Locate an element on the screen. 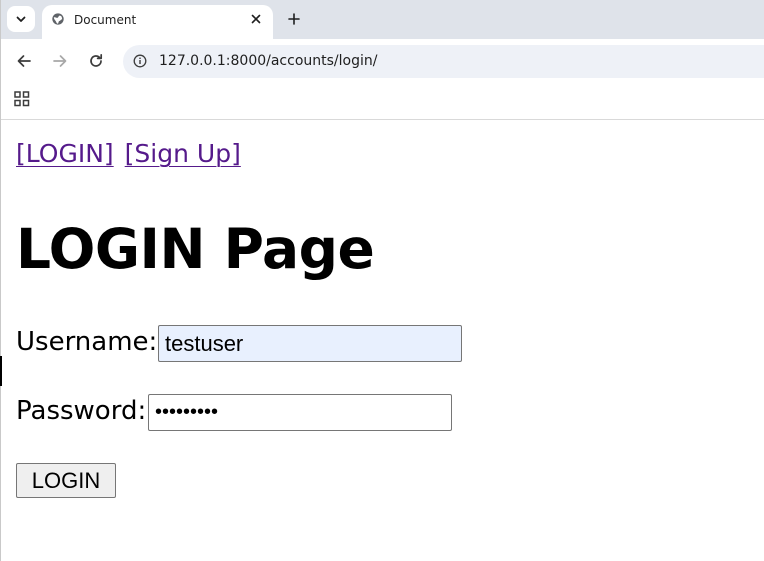  login-submit-button: LOGIN is located at coordinates (66, 480).